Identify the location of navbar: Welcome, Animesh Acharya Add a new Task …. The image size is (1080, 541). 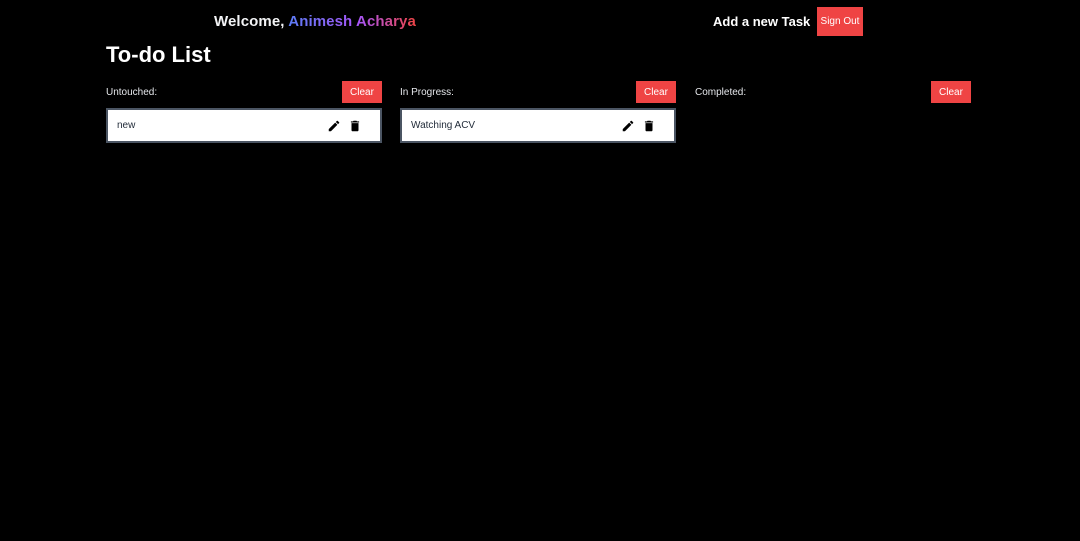
(540, 22).